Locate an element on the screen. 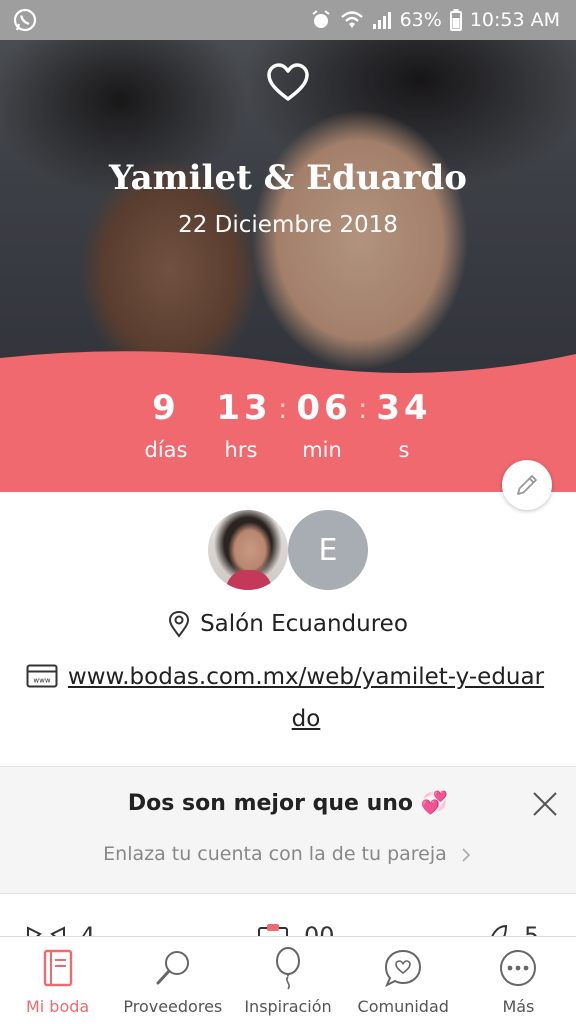 The width and height of the screenshot is (576, 1024). stat-second-value: 00 is located at coordinates (319, 929).